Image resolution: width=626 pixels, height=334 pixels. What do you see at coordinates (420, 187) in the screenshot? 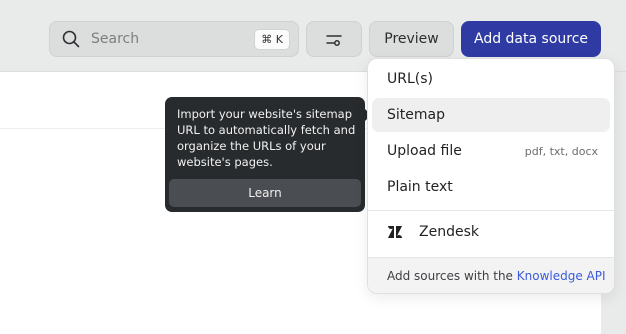
I see `menu-item-label: Plain text` at bounding box center [420, 187].